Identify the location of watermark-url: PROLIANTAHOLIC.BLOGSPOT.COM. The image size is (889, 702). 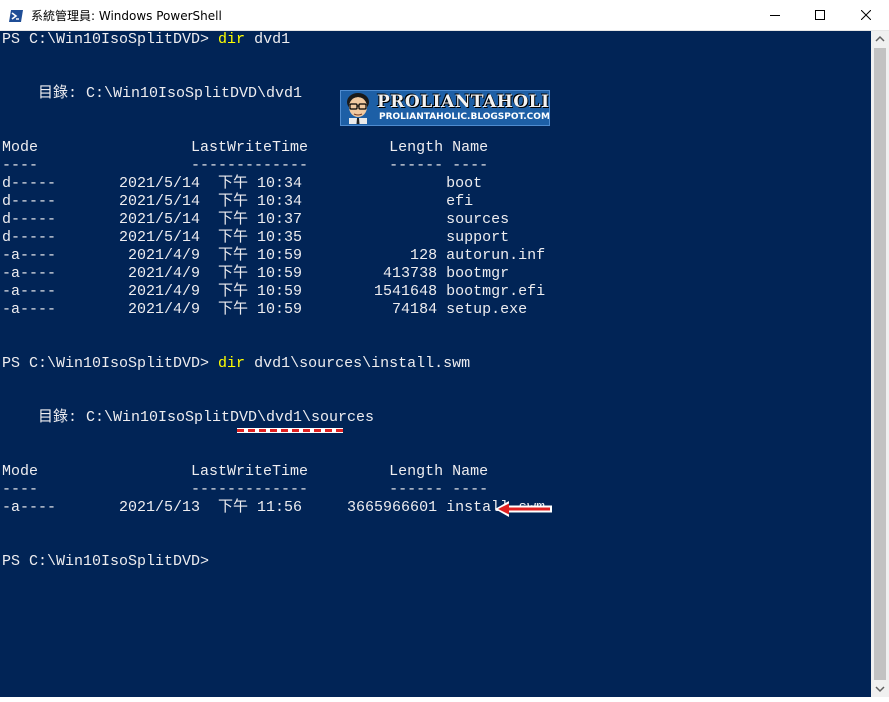
(464, 117).